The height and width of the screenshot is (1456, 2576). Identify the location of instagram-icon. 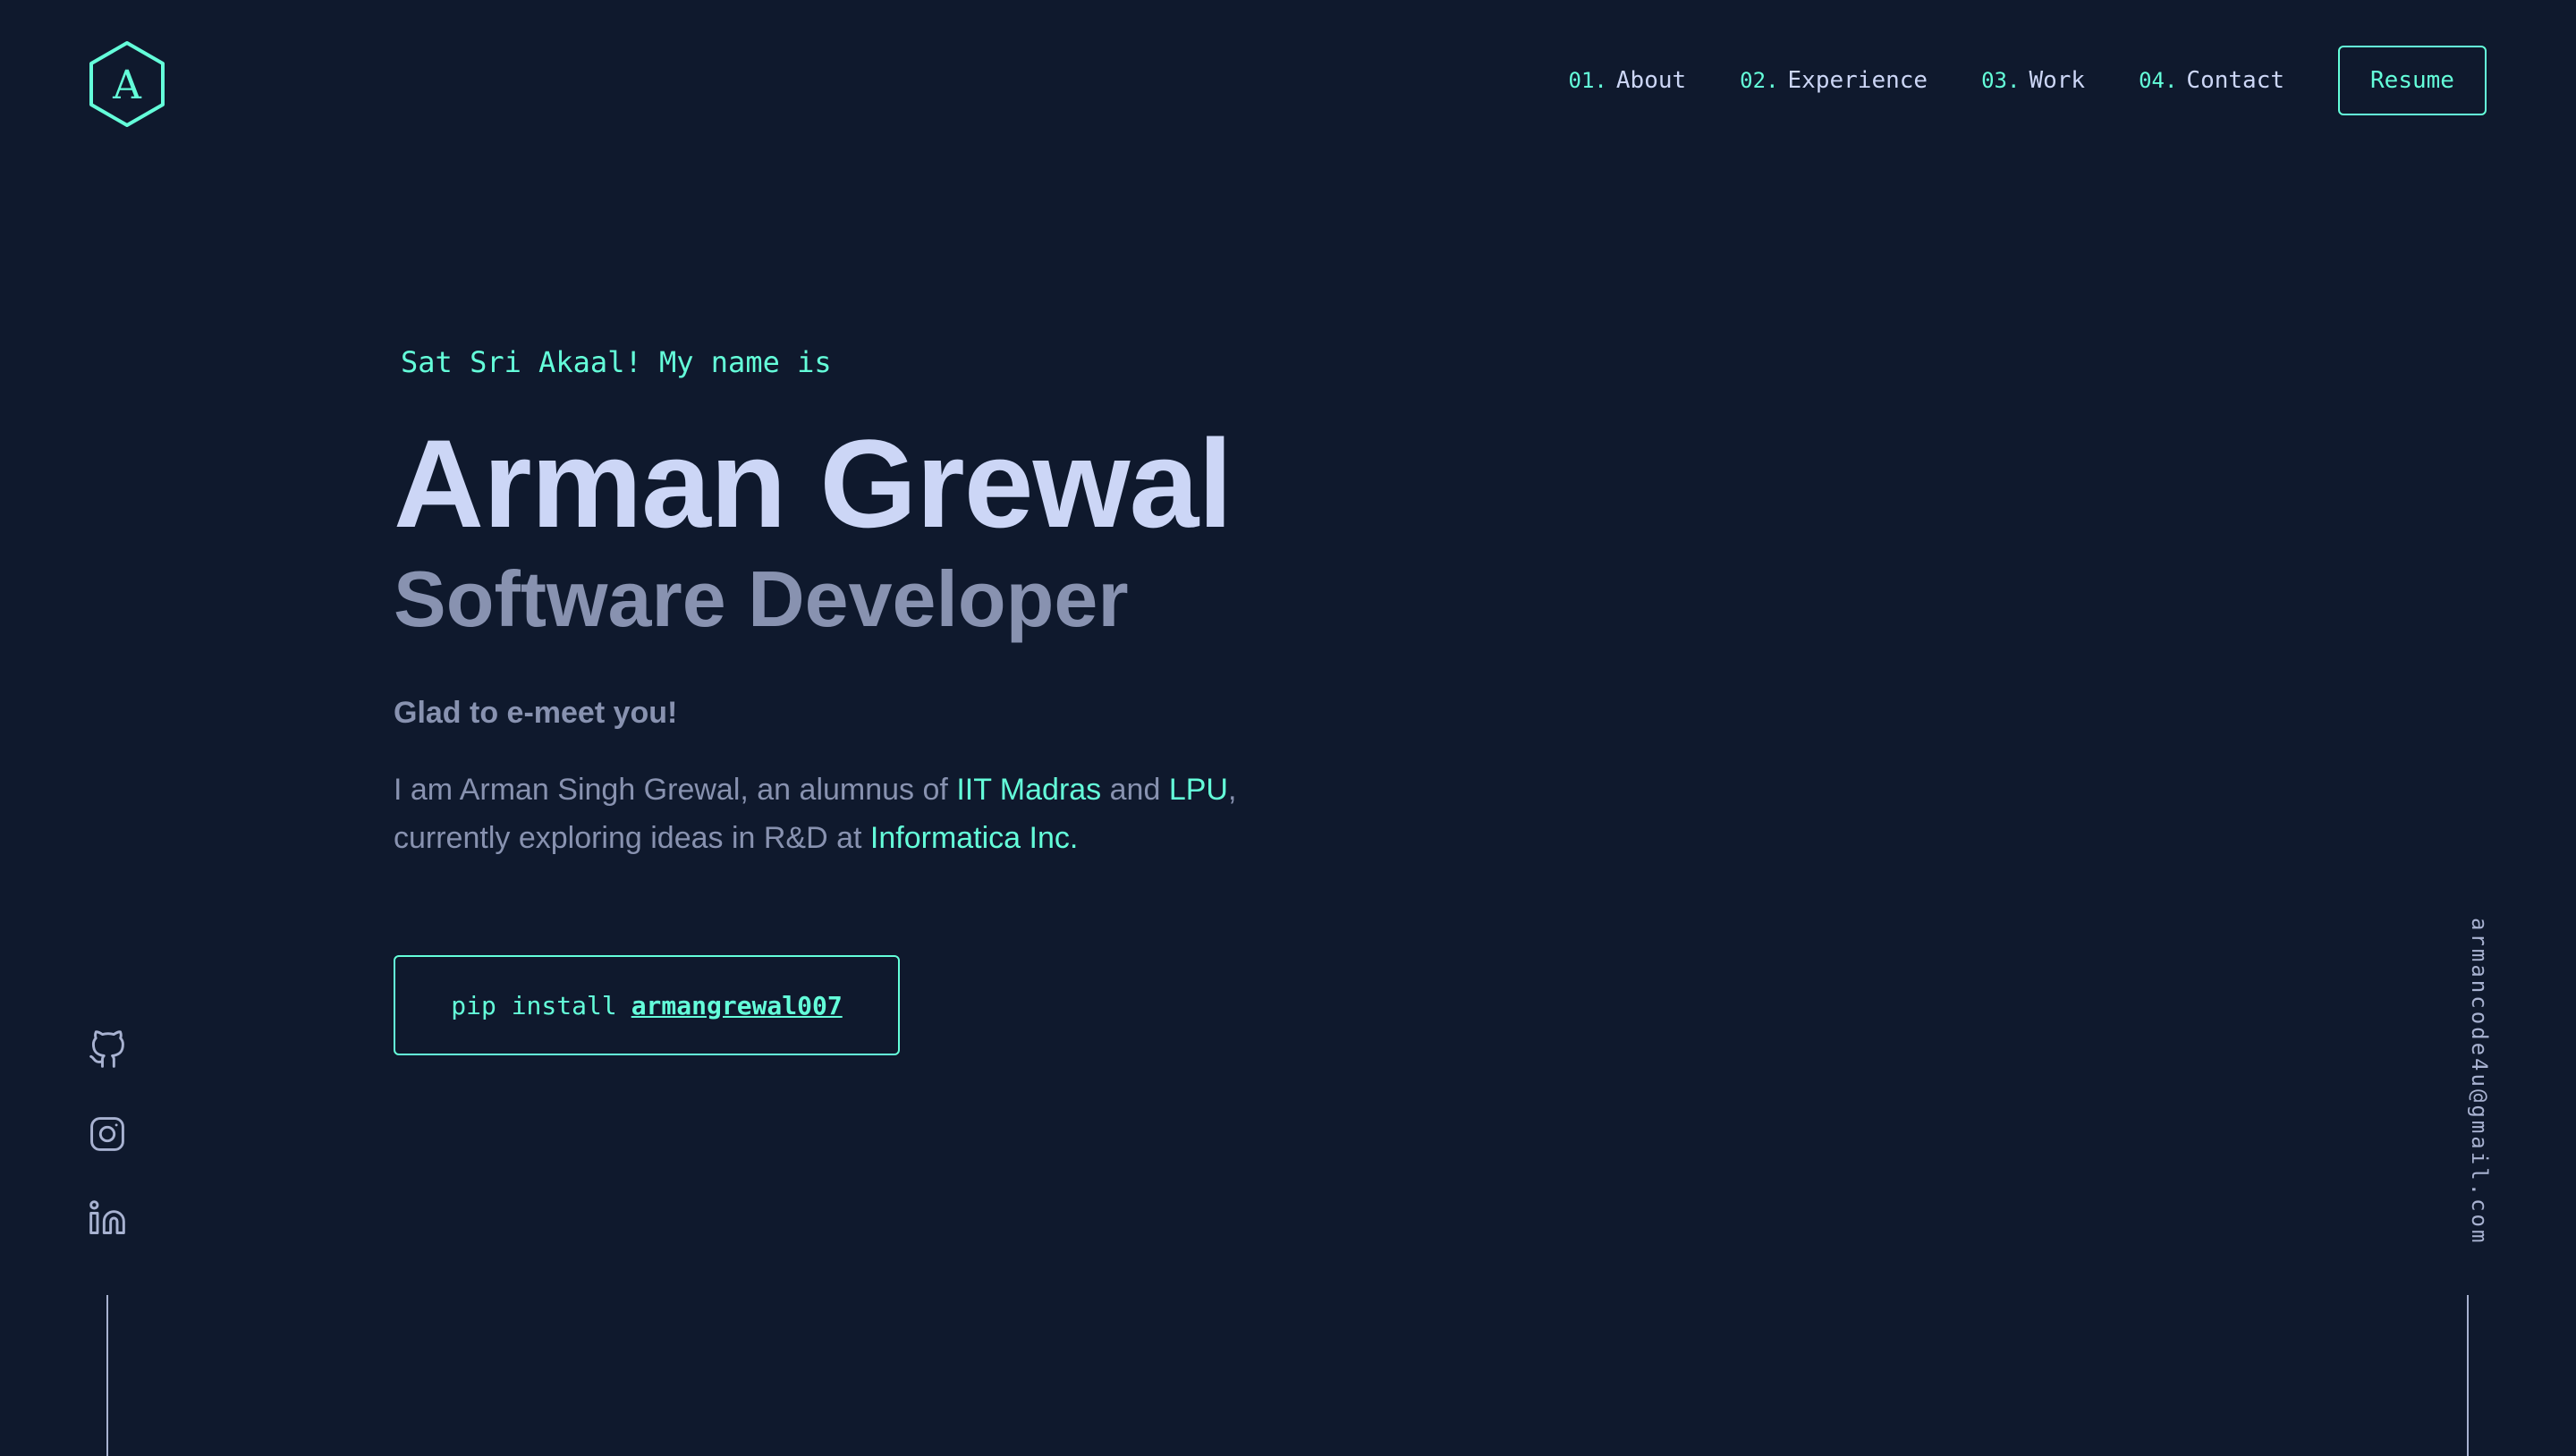
(107, 1134).